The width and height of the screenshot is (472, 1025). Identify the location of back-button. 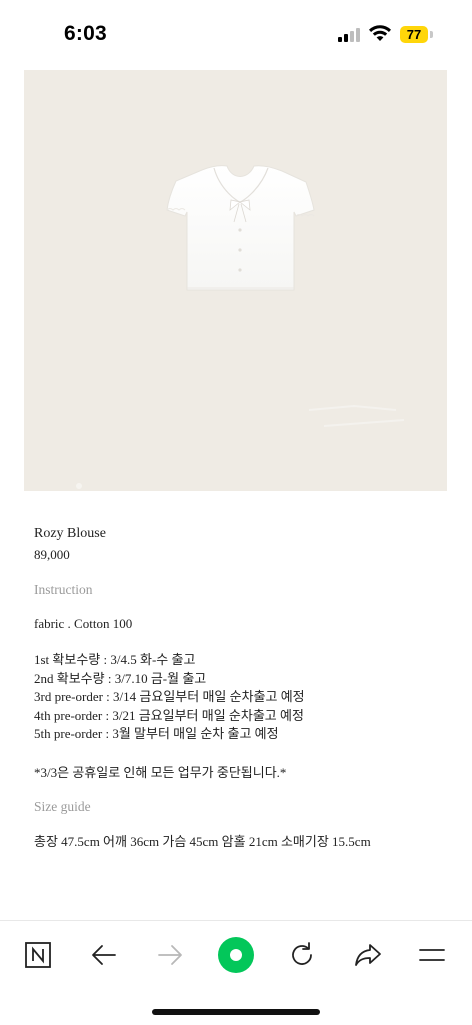
(104, 955).